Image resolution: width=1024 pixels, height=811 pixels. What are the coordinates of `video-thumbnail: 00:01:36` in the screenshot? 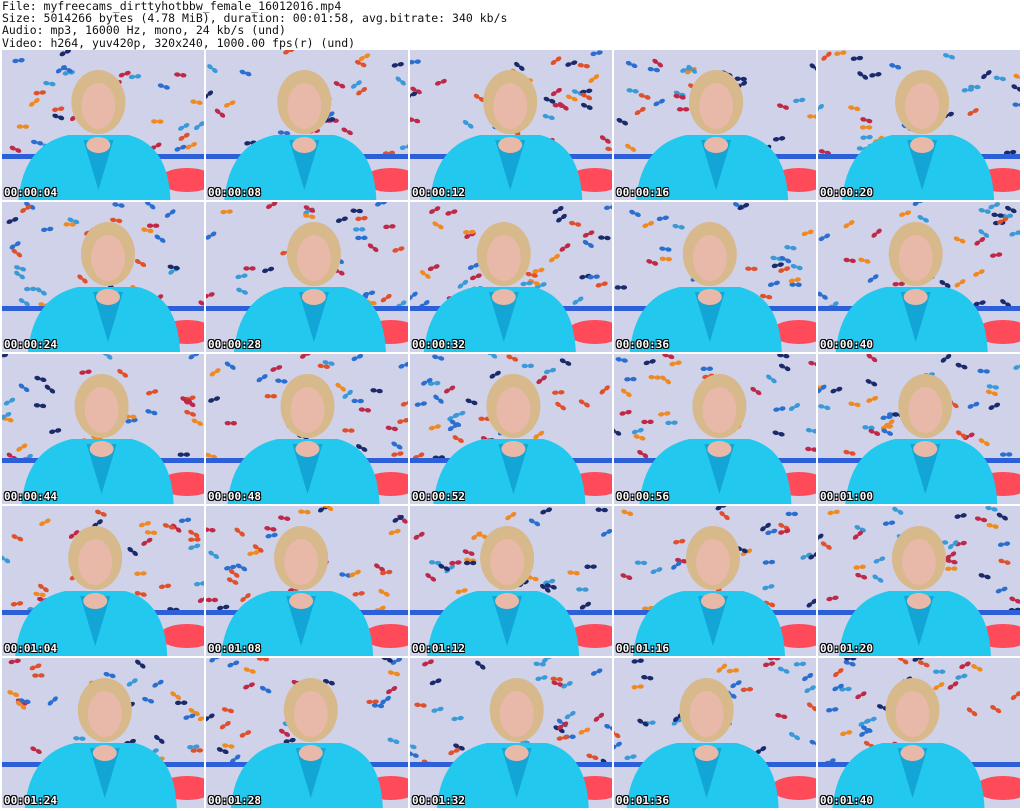 It's located at (715, 733).